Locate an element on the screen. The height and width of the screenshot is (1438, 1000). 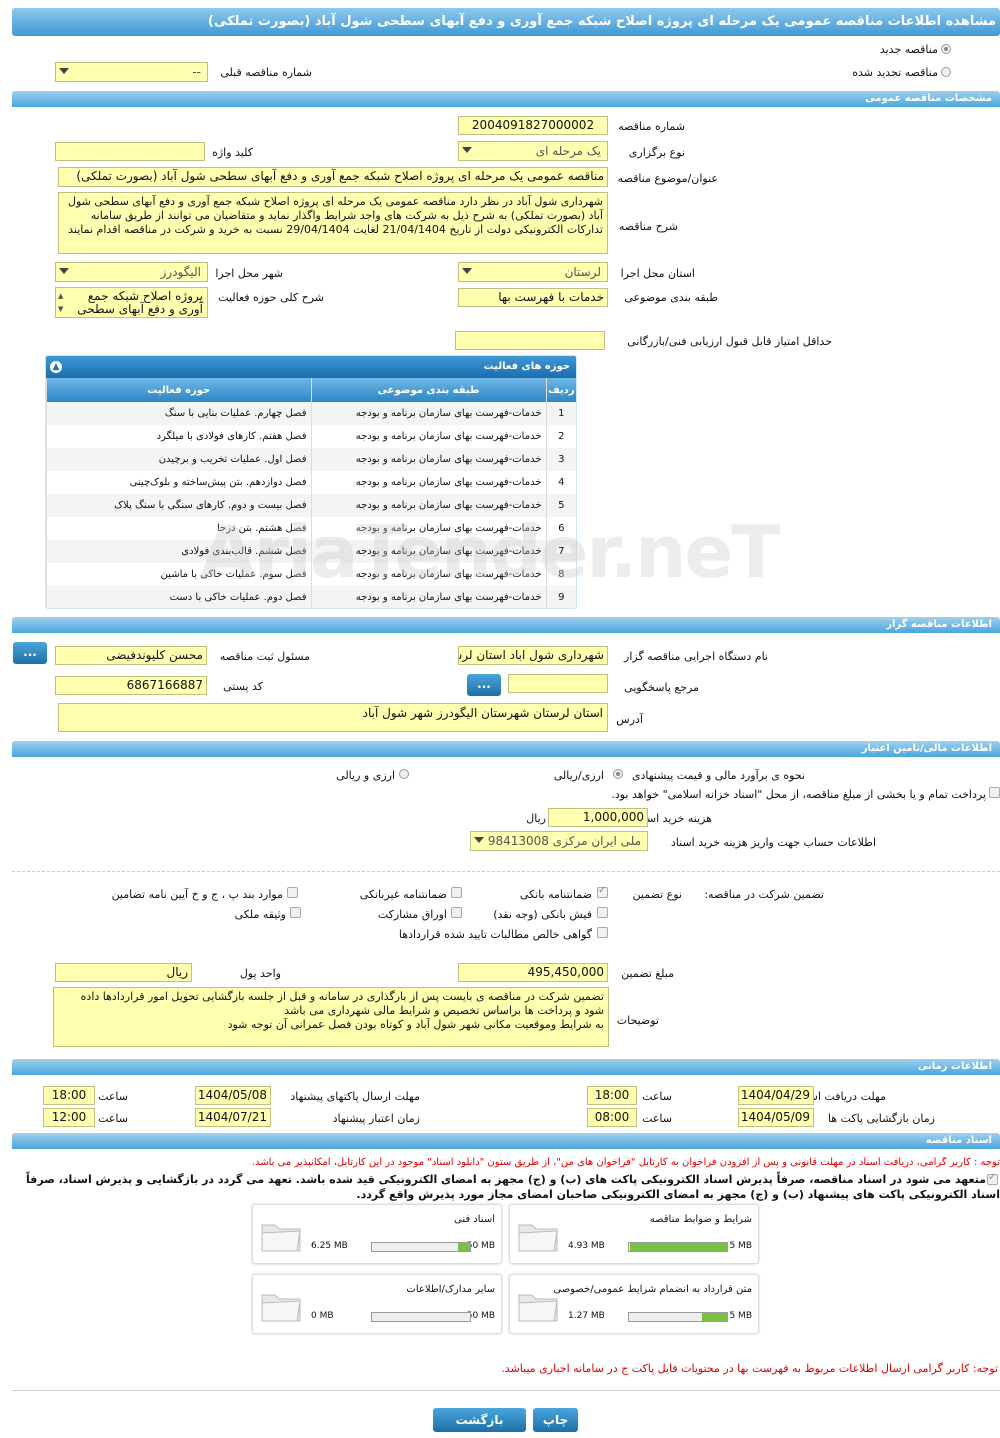
account-select: ملی ایران مرکزی 98413008 is located at coordinates (559, 841).